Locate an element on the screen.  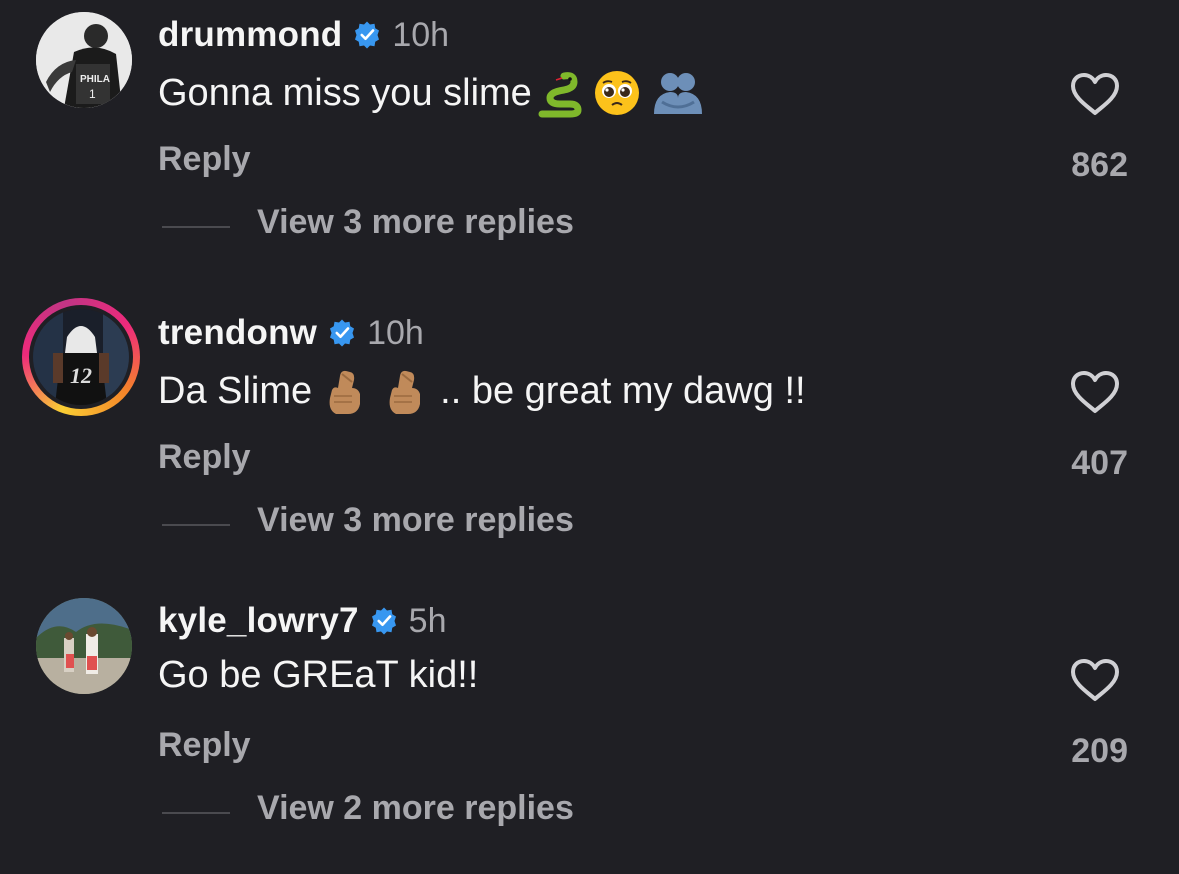
username: drummond is located at coordinates (250, 35).